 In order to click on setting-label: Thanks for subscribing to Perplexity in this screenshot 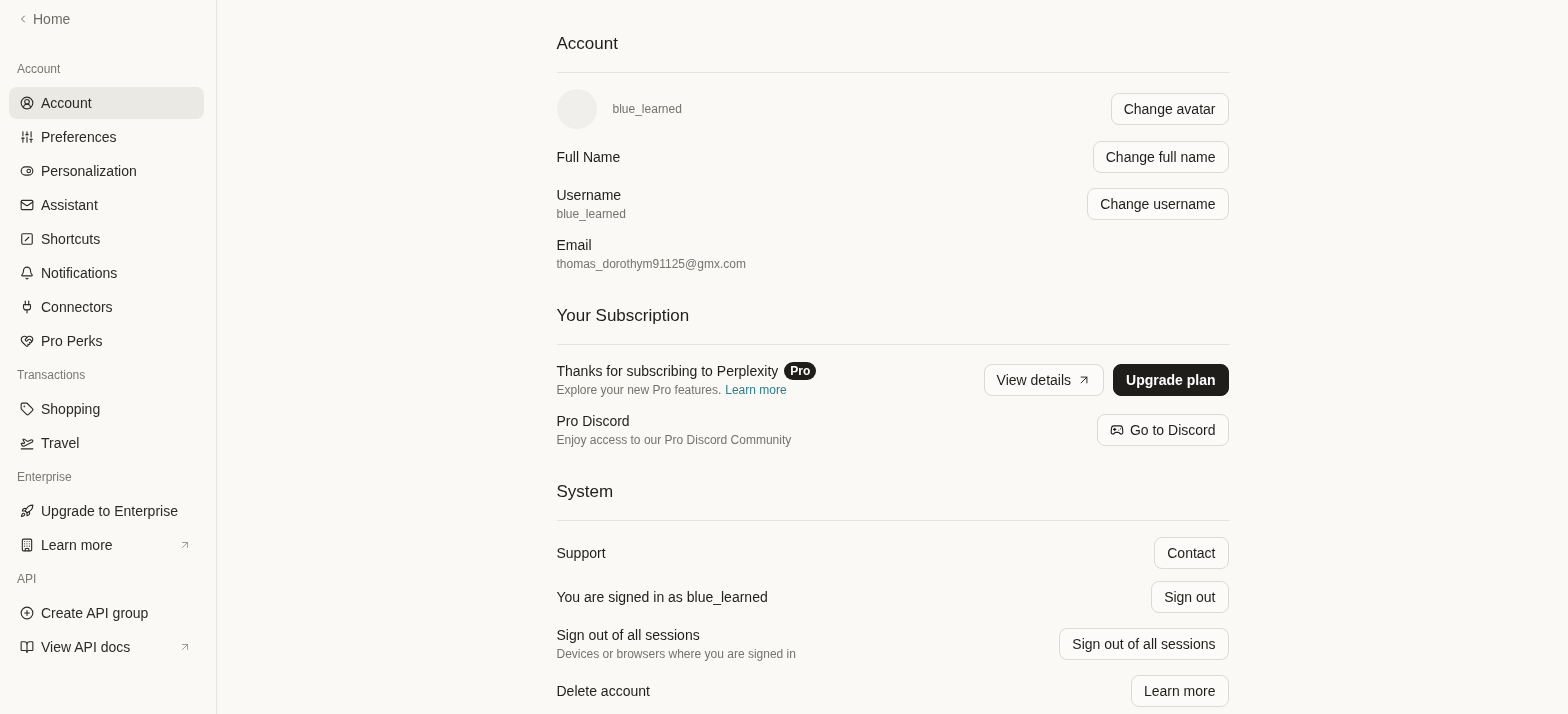, I will do `click(667, 371)`.